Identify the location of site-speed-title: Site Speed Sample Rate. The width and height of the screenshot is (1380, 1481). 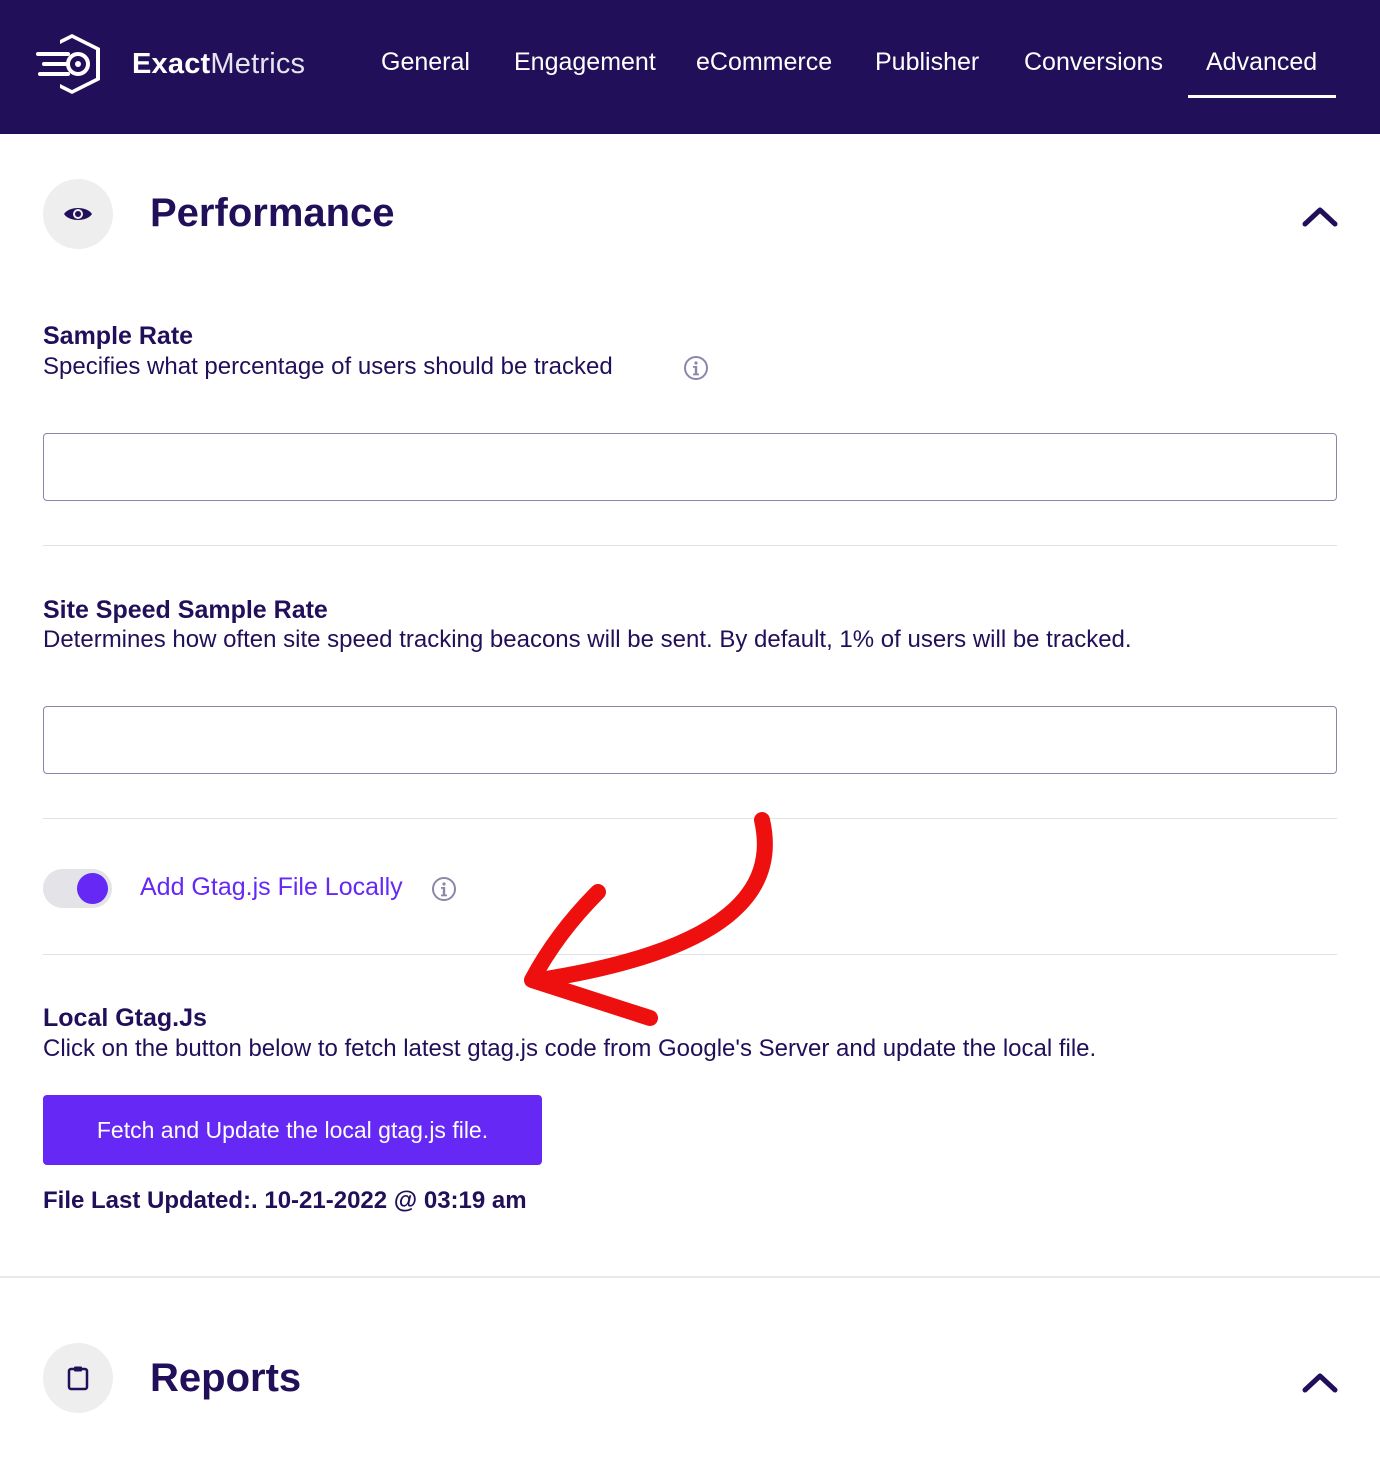
(185, 610).